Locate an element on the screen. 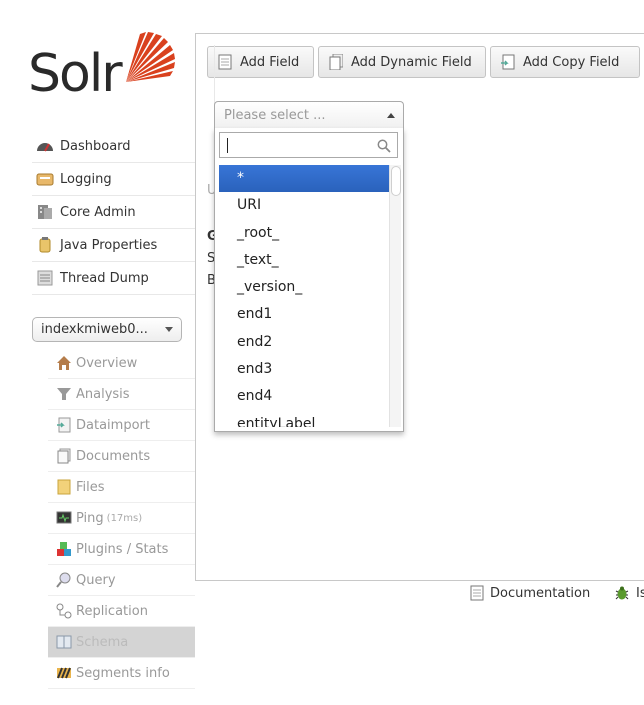 The image size is (644, 705). core-nav-label: Query is located at coordinates (96, 580).